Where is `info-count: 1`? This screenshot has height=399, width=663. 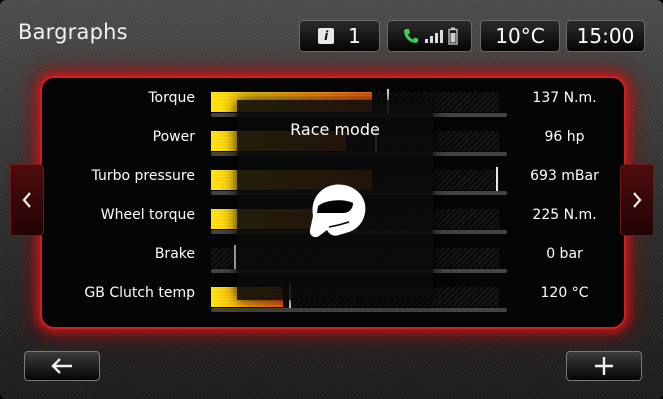 info-count: 1 is located at coordinates (354, 36).